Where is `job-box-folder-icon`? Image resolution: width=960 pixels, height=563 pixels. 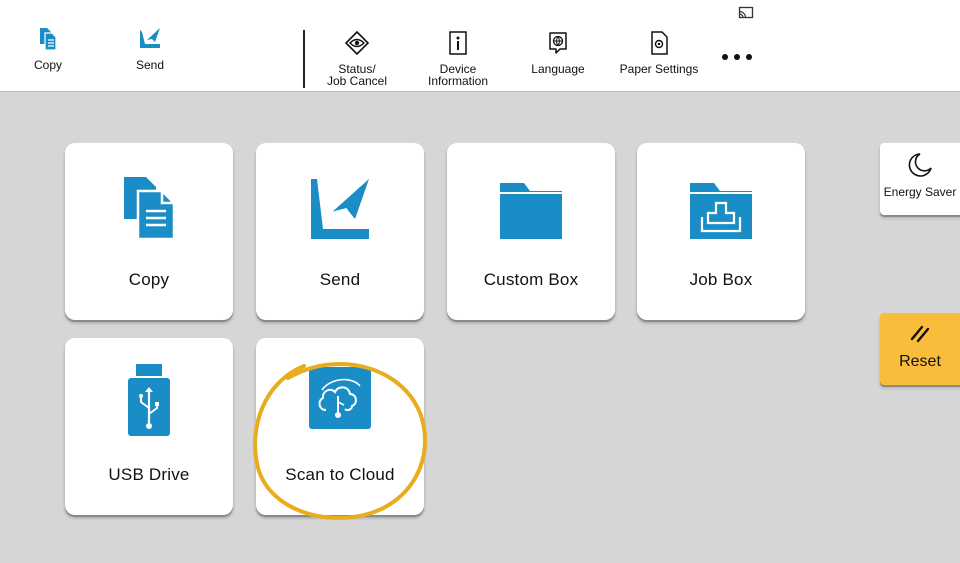 job-box-folder-icon is located at coordinates (721, 211).